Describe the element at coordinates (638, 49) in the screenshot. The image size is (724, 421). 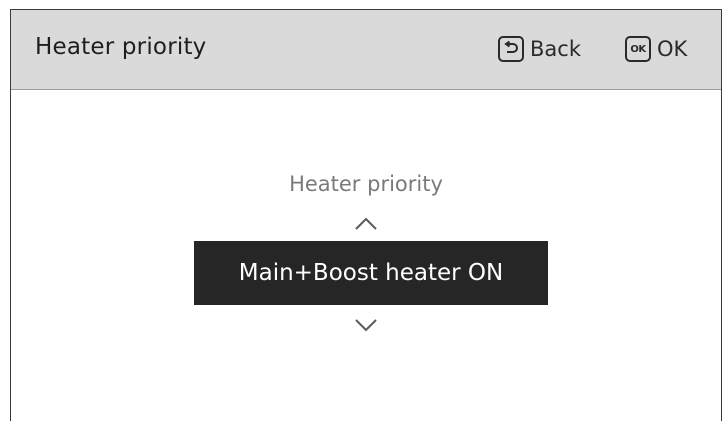
I see `ok-icon: OK` at that location.